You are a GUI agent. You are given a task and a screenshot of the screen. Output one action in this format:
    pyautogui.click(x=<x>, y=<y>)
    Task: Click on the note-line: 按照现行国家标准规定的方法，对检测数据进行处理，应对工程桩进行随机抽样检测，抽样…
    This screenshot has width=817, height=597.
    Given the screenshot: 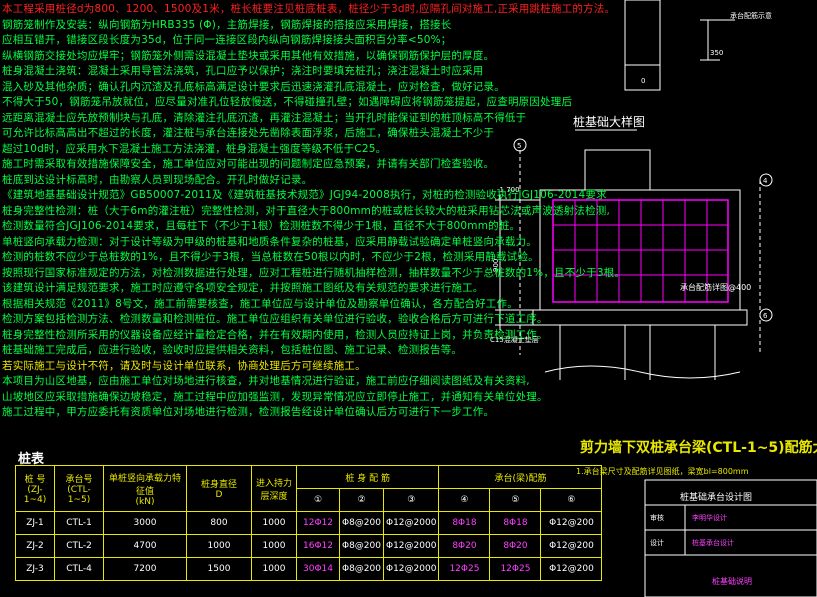 What is the action you would take?
    pyautogui.click(x=314, y=272)
    